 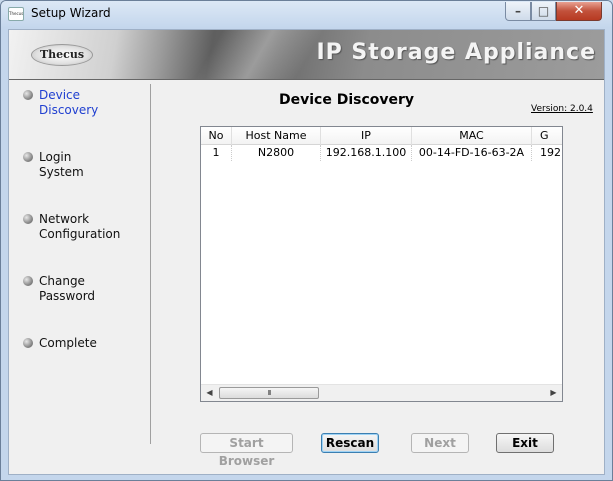 I want to click on step-label-line2: System, so click(x=61, y=172).